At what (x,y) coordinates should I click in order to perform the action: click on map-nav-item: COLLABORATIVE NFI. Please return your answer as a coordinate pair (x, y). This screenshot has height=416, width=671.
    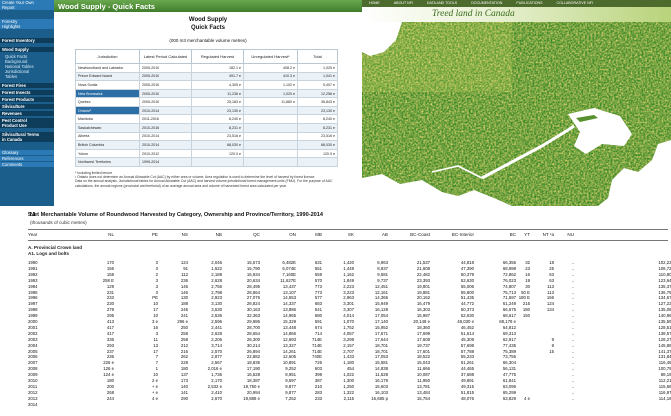
    Looking at the image, I should click on (575, 3).